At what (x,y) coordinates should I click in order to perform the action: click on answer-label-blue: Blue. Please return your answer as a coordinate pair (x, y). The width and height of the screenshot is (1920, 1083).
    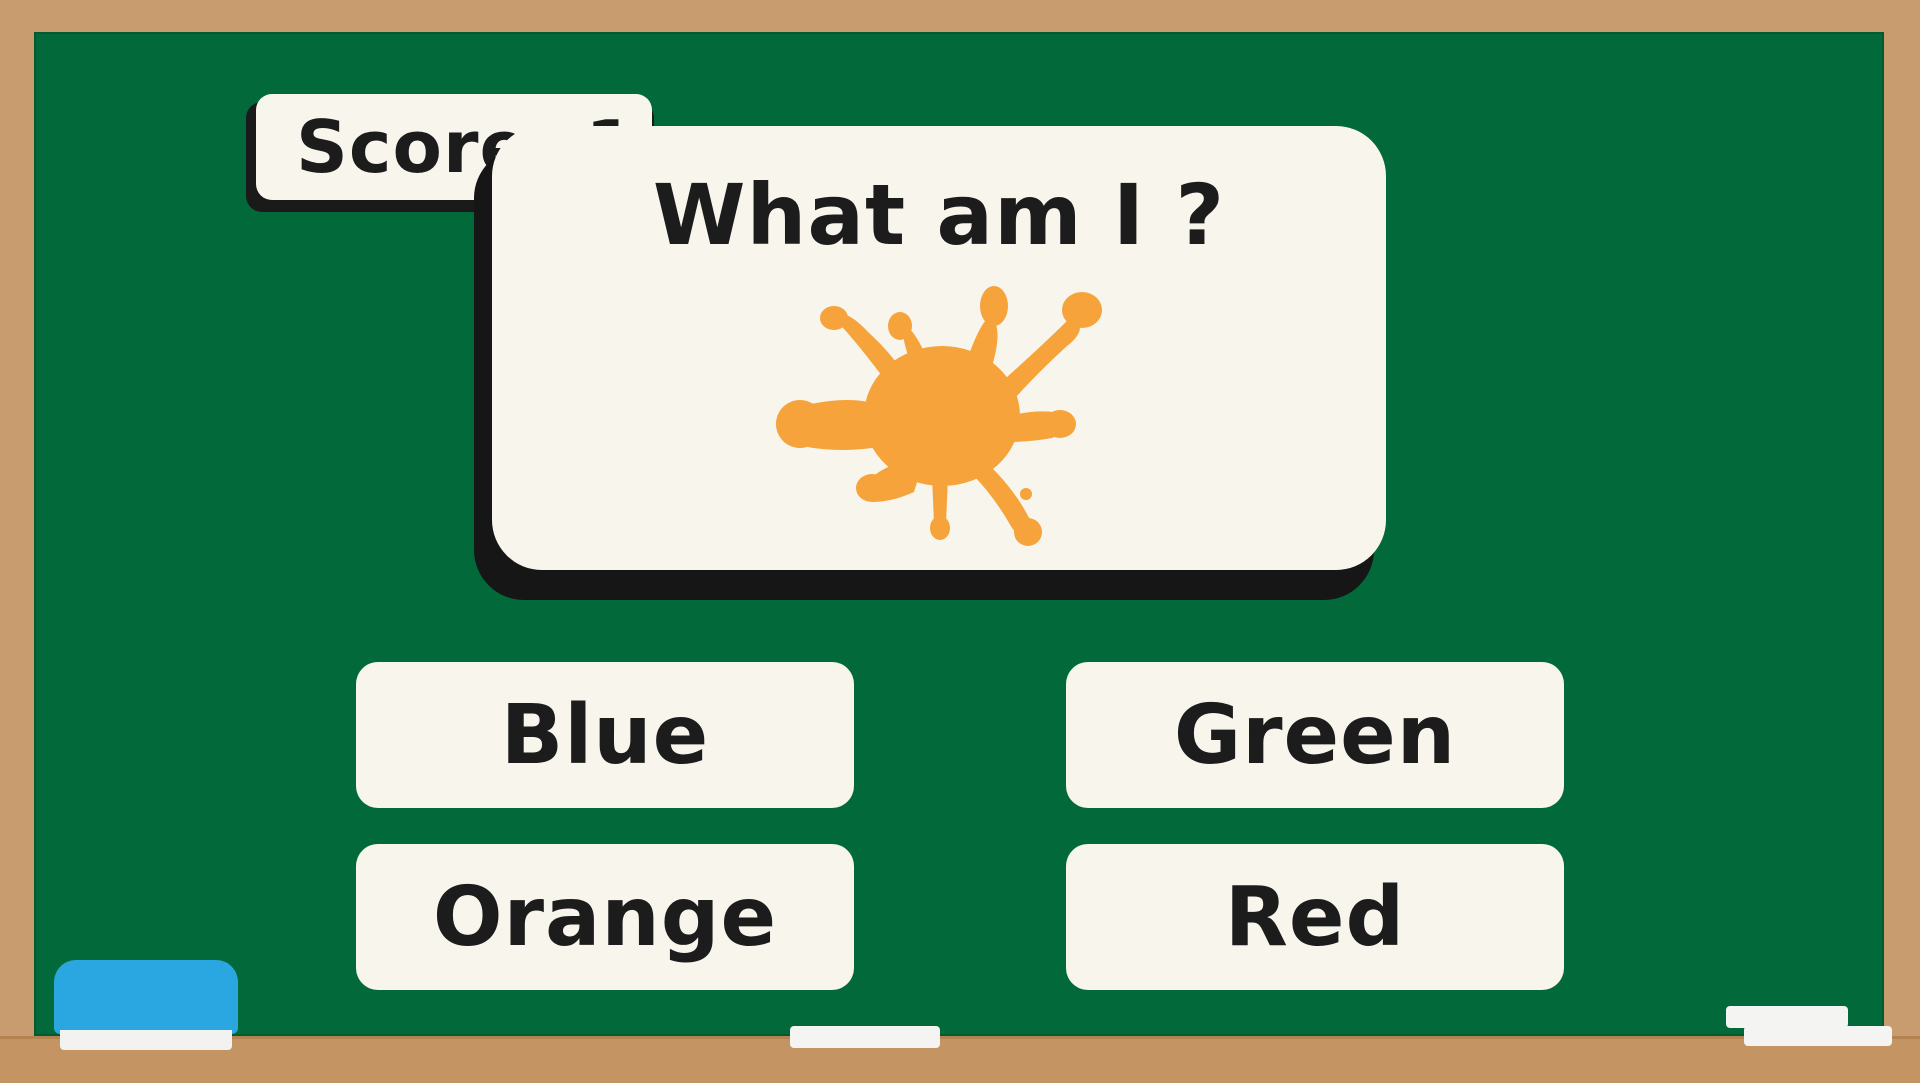
    Looking at the image, I should click on (605, 735).